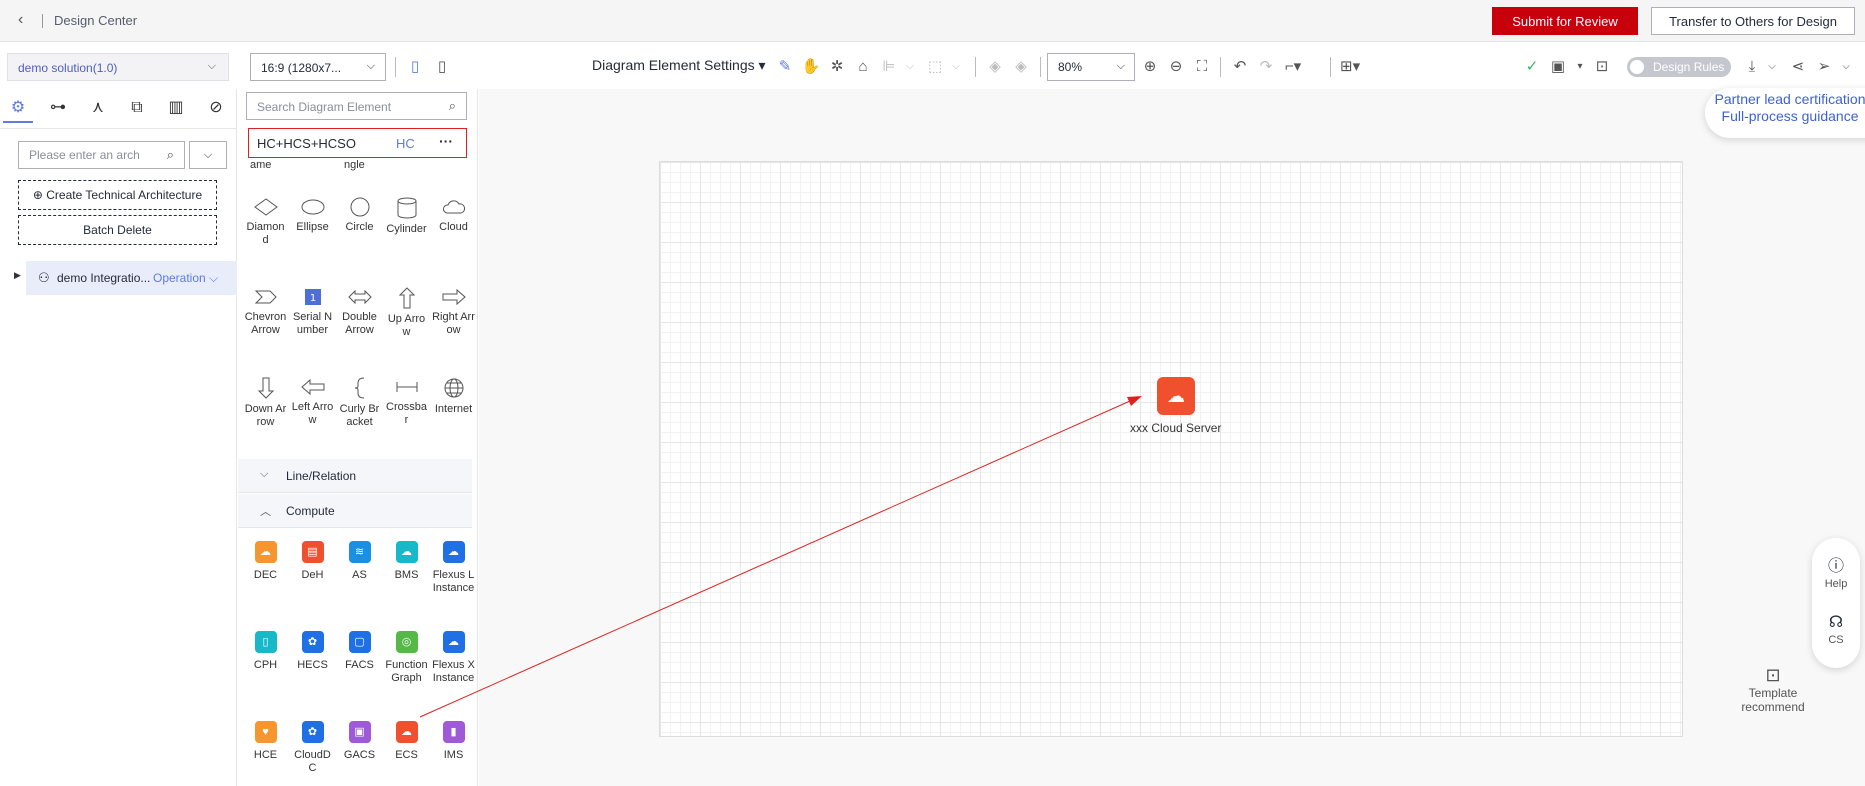  What do you see at coordinates (359, 561) in the screenshot?
I see `service-as: ≋ AS` at bounding box center [359, 561].